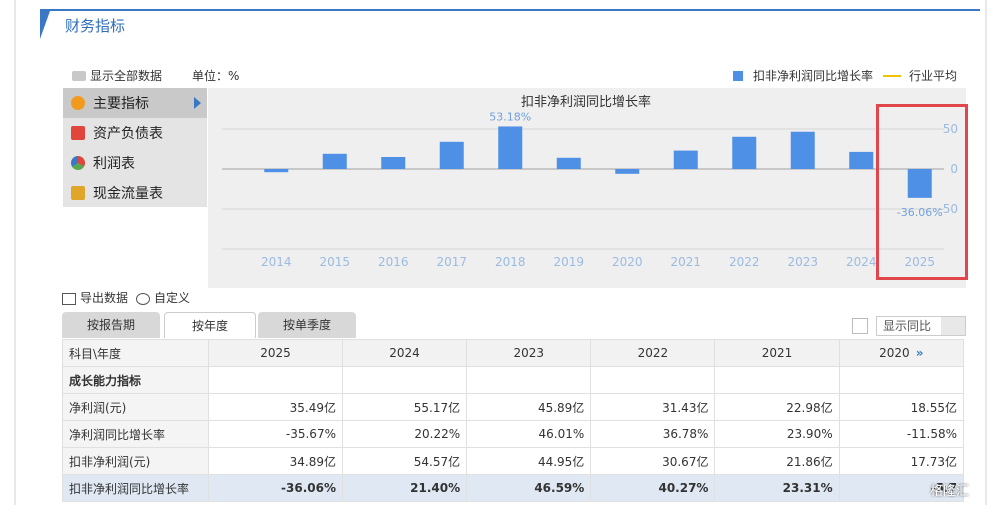  I want to click on bar-2020, so click(627, 171).